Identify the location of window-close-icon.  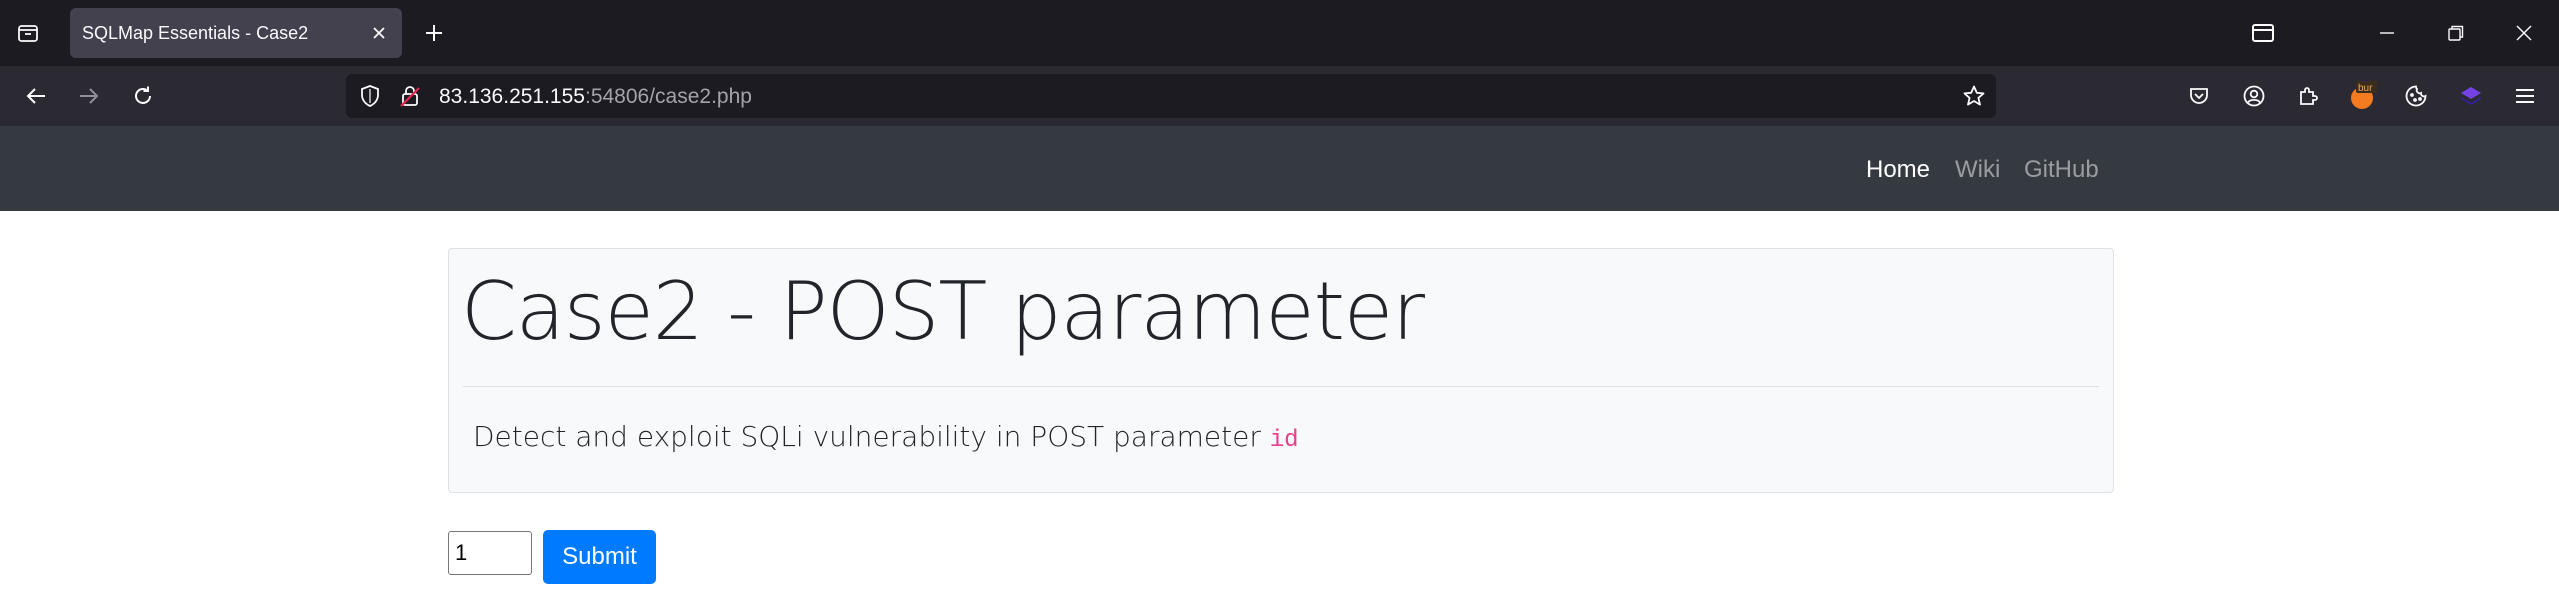
(2524, 33).